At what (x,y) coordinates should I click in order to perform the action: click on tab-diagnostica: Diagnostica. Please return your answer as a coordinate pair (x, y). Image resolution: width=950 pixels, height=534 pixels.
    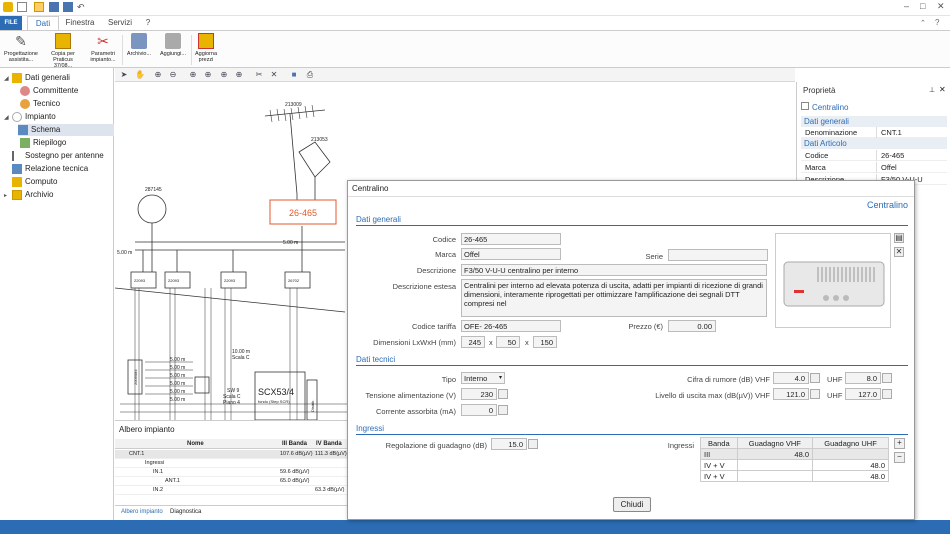
    Looking at the image, I should click on (185, 512).